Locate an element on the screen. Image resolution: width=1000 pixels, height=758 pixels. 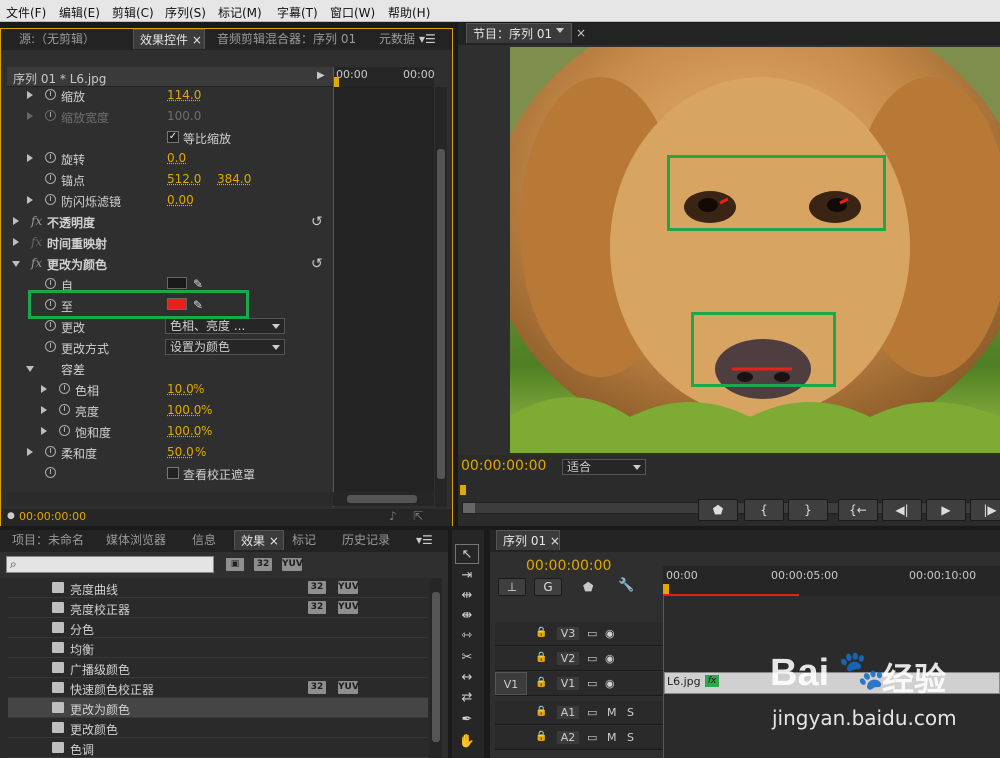
tab-sequence: 序列 01 × is located at coordinates (528, 540).